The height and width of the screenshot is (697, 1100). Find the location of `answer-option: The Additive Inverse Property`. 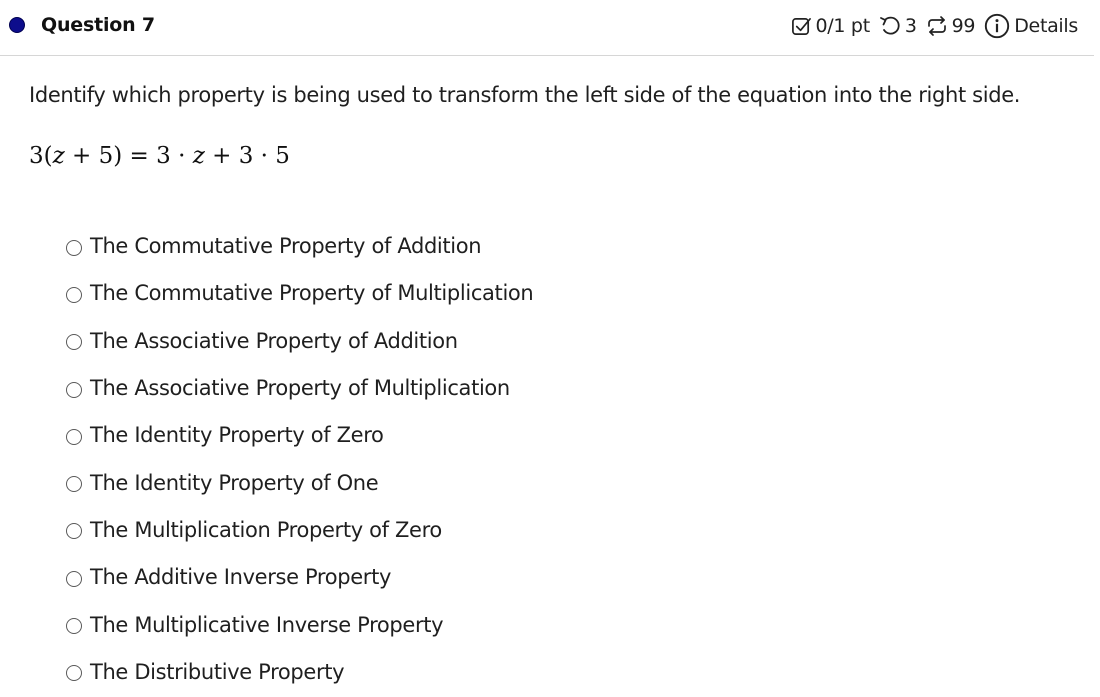

answer-option: The Additive Inverse Property is located at coordinates (299, 578).